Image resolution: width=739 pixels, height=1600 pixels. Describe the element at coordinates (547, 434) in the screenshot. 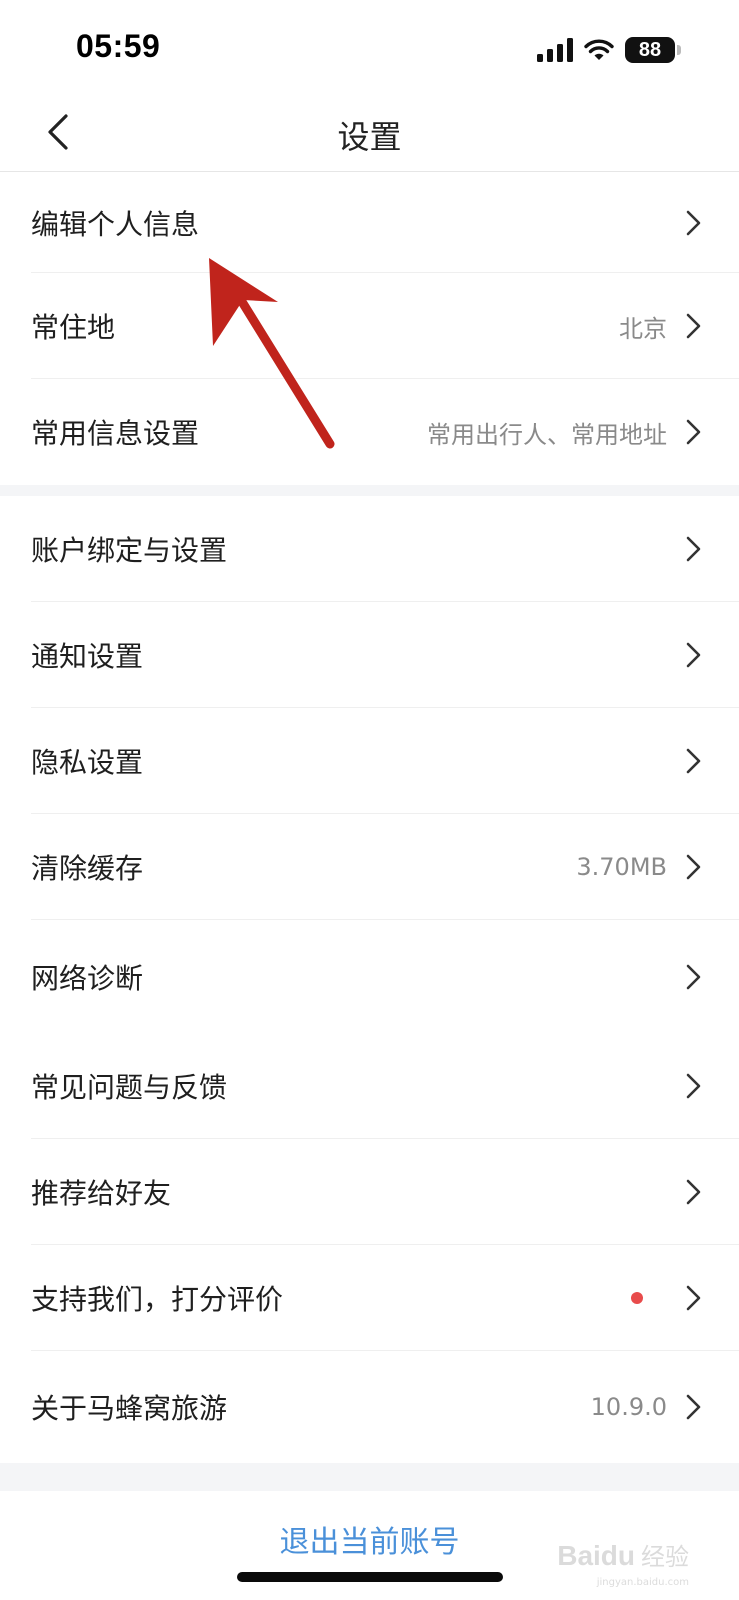

I see `row-value: 常用出行人、常用地址` at that location.